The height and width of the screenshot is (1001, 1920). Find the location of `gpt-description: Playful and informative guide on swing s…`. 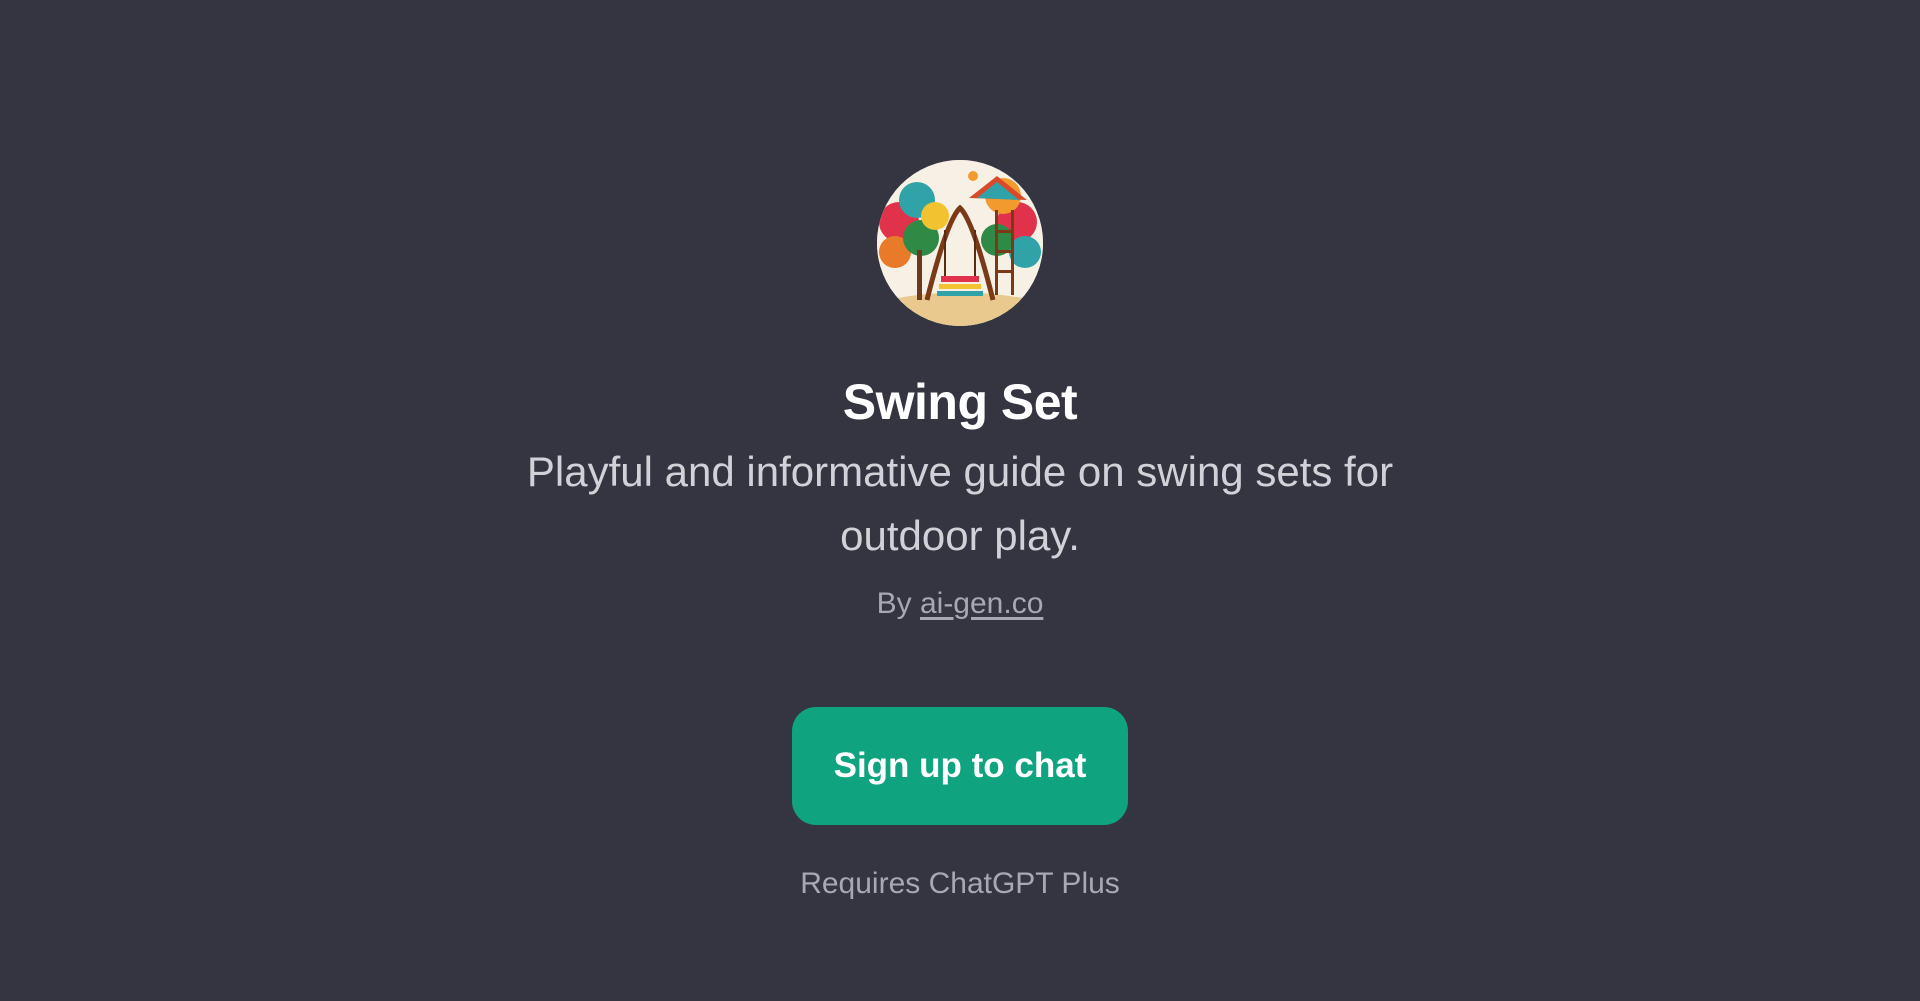

gpt-description: Playful and informative guide on swing s… is located at coordinates (960, 503).